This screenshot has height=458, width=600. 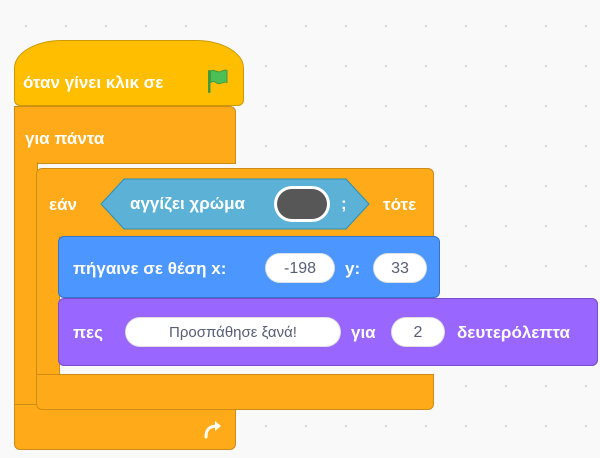 What do you see at coordinates (212, 430) in the screenshot?
I see `loop-arrow-icon` at bounding box center [212, 430].